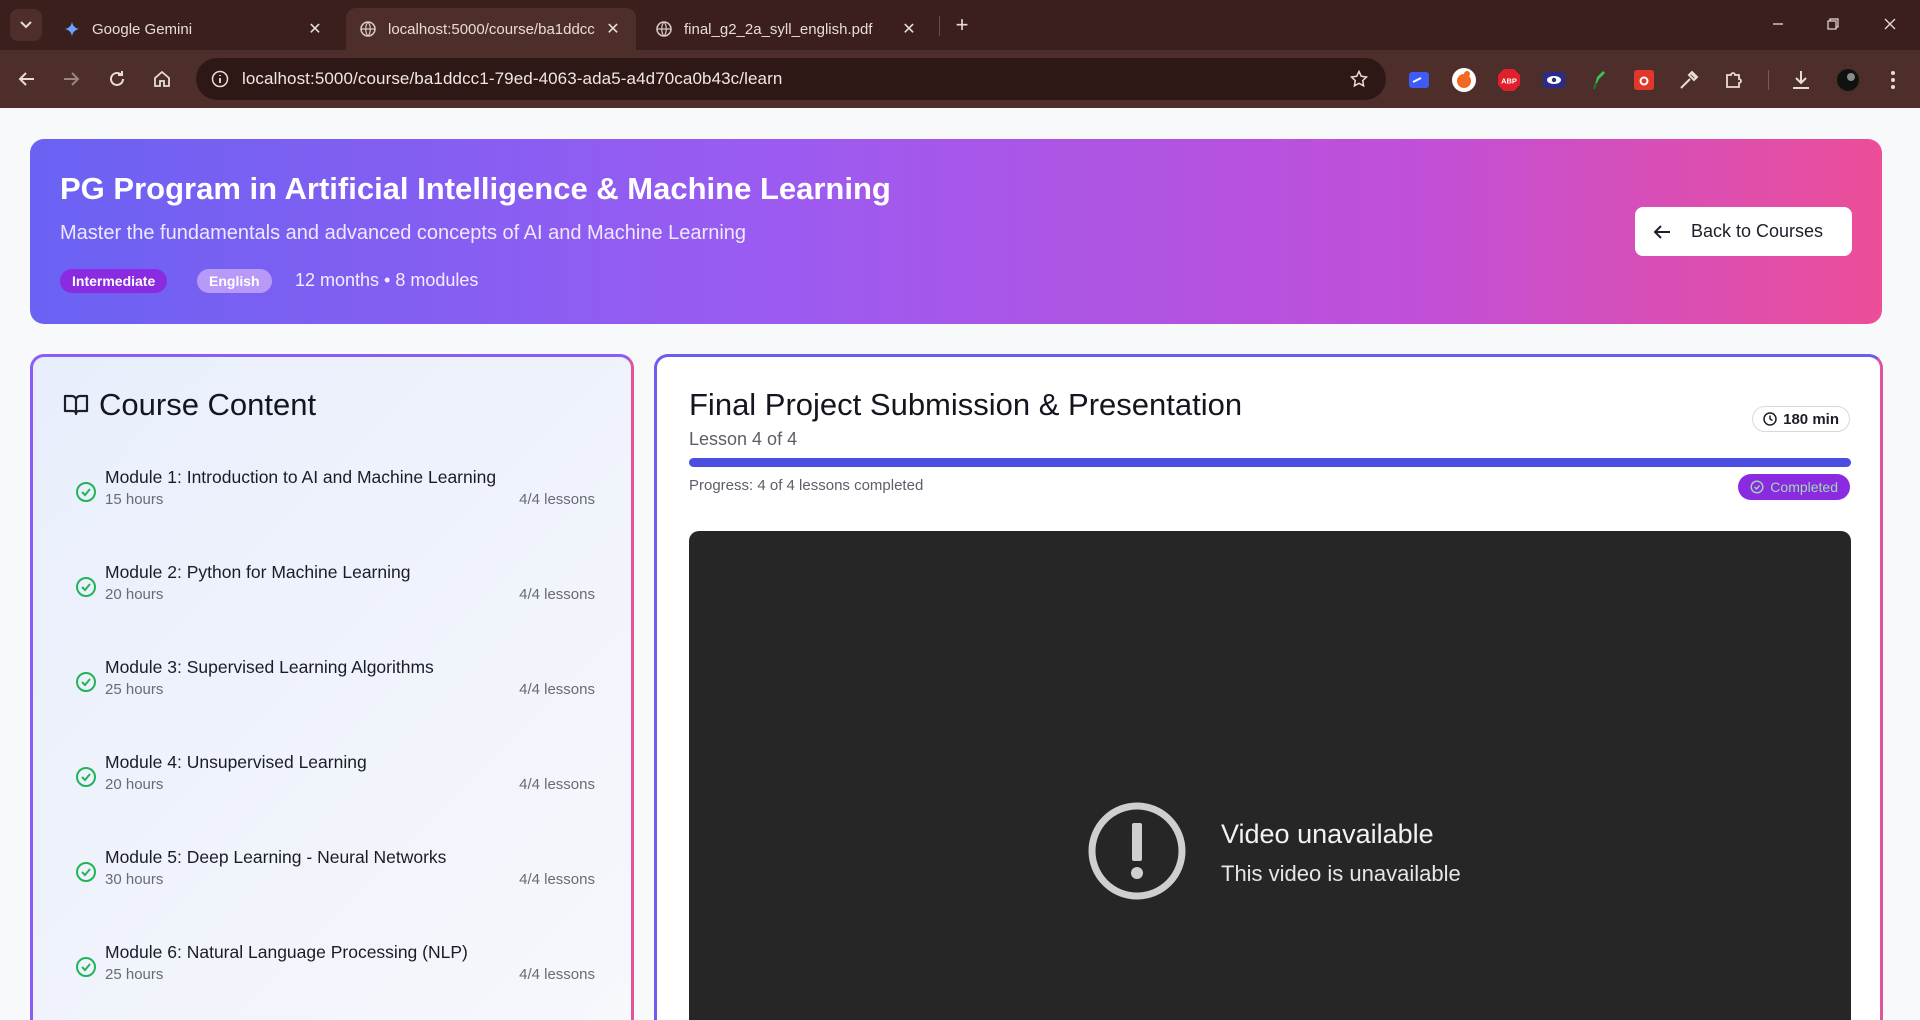 This screenshot has height=1020, width=1920. What do you see at coordinates (743, 439) in the screenshot?
I see `lesson-position: Lesson 4 of 4` at bounding box center [743, 439].